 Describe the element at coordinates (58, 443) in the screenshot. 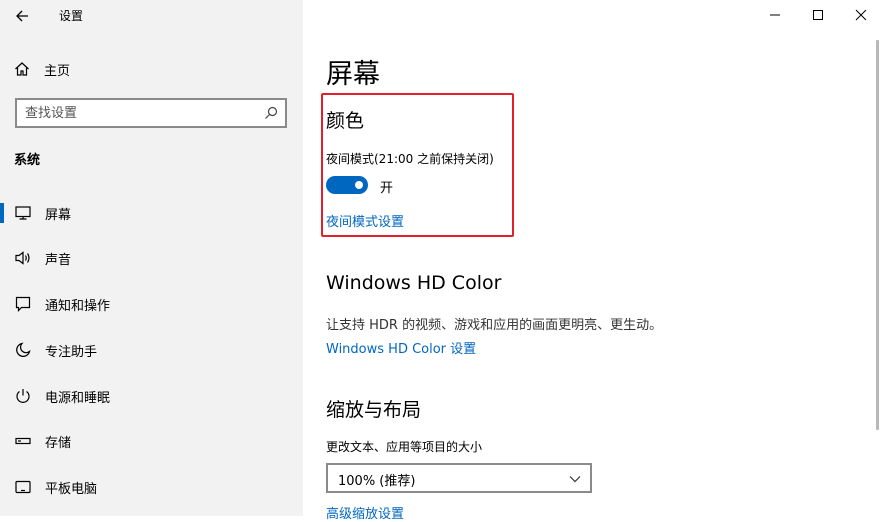

I see `sidebar-item-label: 存储` at that location.